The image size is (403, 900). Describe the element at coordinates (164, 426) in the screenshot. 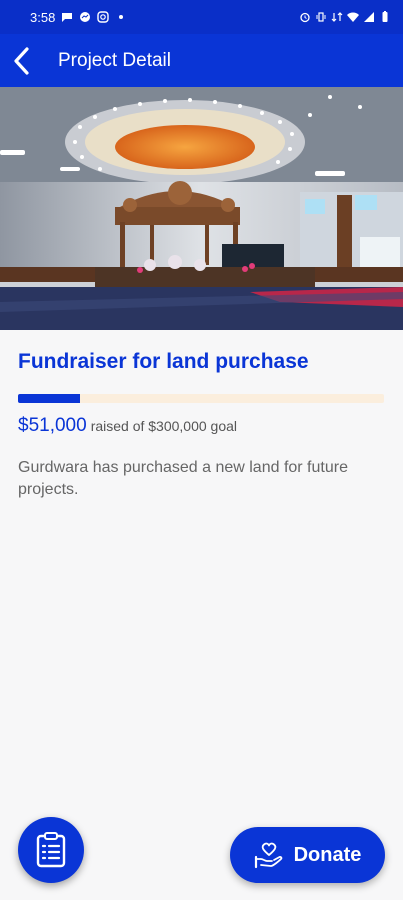

I see `goal-text: raised of $300,000 goal` at that location.